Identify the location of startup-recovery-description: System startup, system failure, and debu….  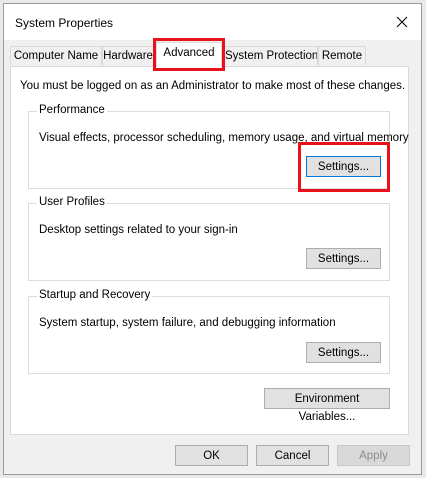
(187, 323).